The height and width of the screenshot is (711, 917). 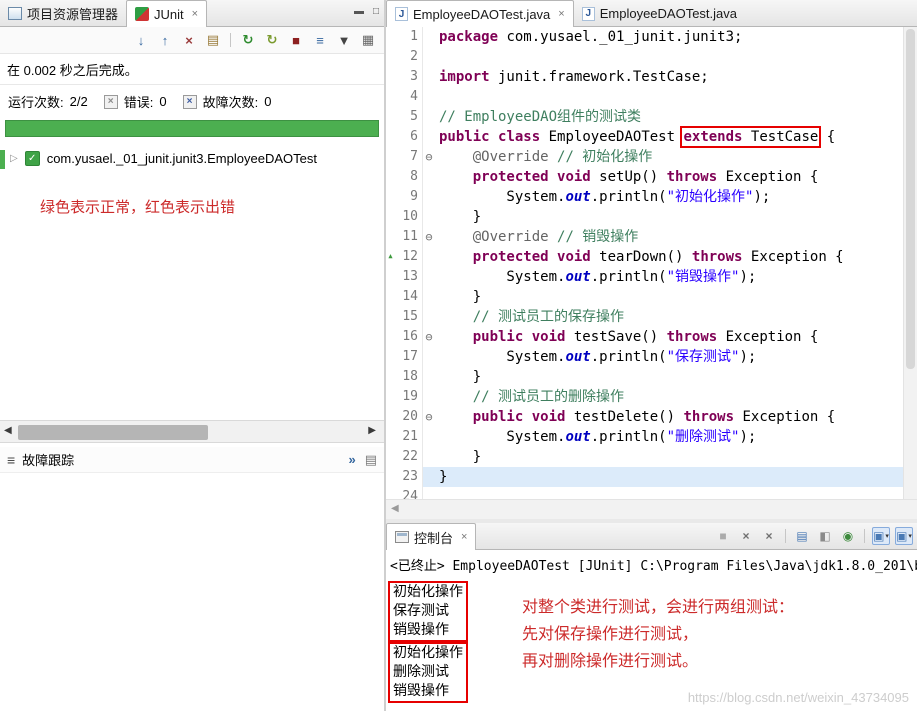 I want to click on code-line: 2, so click(x=644, y=57).